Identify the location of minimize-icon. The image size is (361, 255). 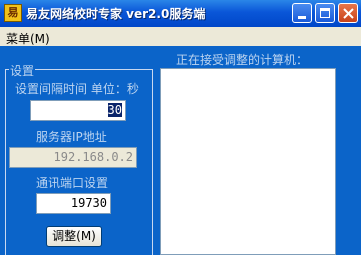
(302, 17).